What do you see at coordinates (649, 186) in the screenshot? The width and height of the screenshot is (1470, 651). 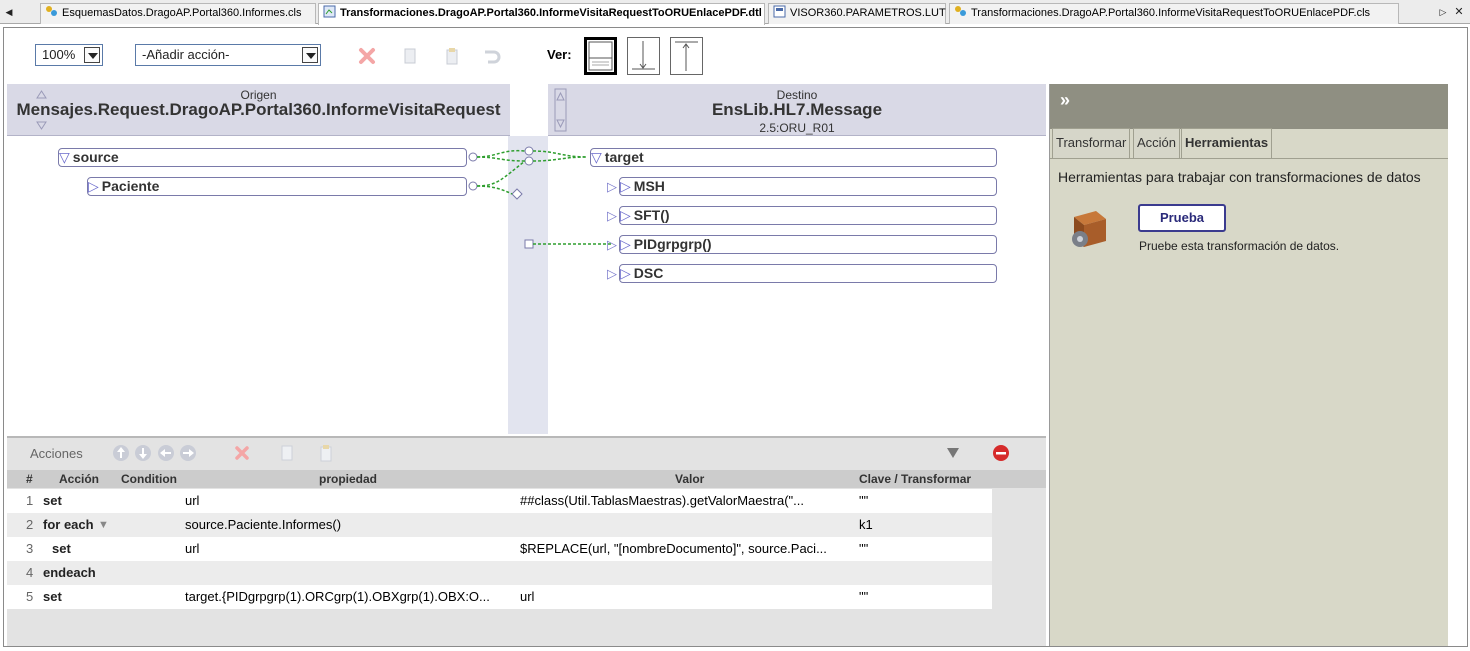 I see `node-label: MSH` at bounding box center [649, 186].